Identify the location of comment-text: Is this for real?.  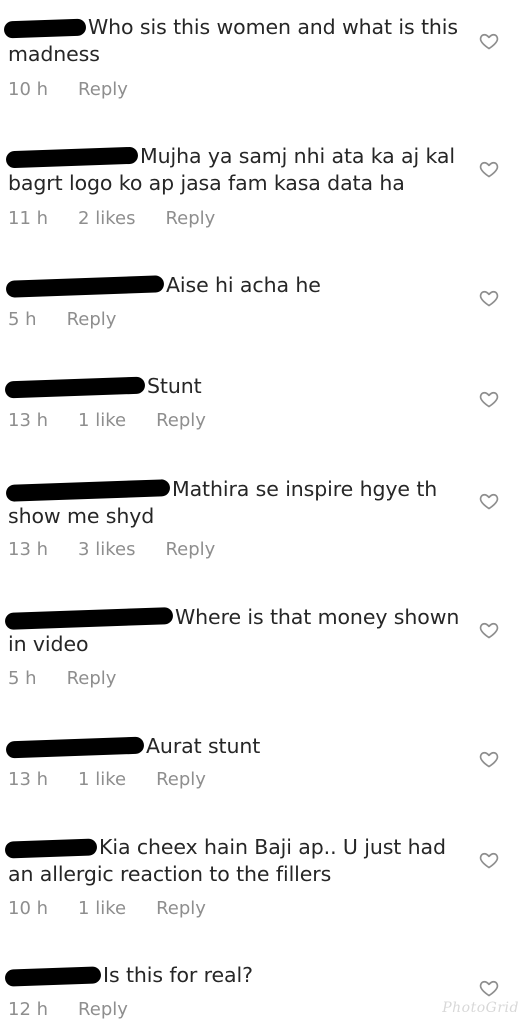
(238, 975).